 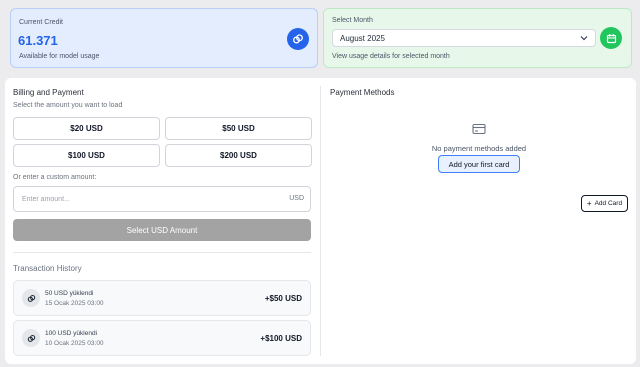 What do you see at coordinates (74, 303) in the screenshot?
I see `transaction-date: 15 Ocak 2025 03:00` at bounding box center [74, 303].